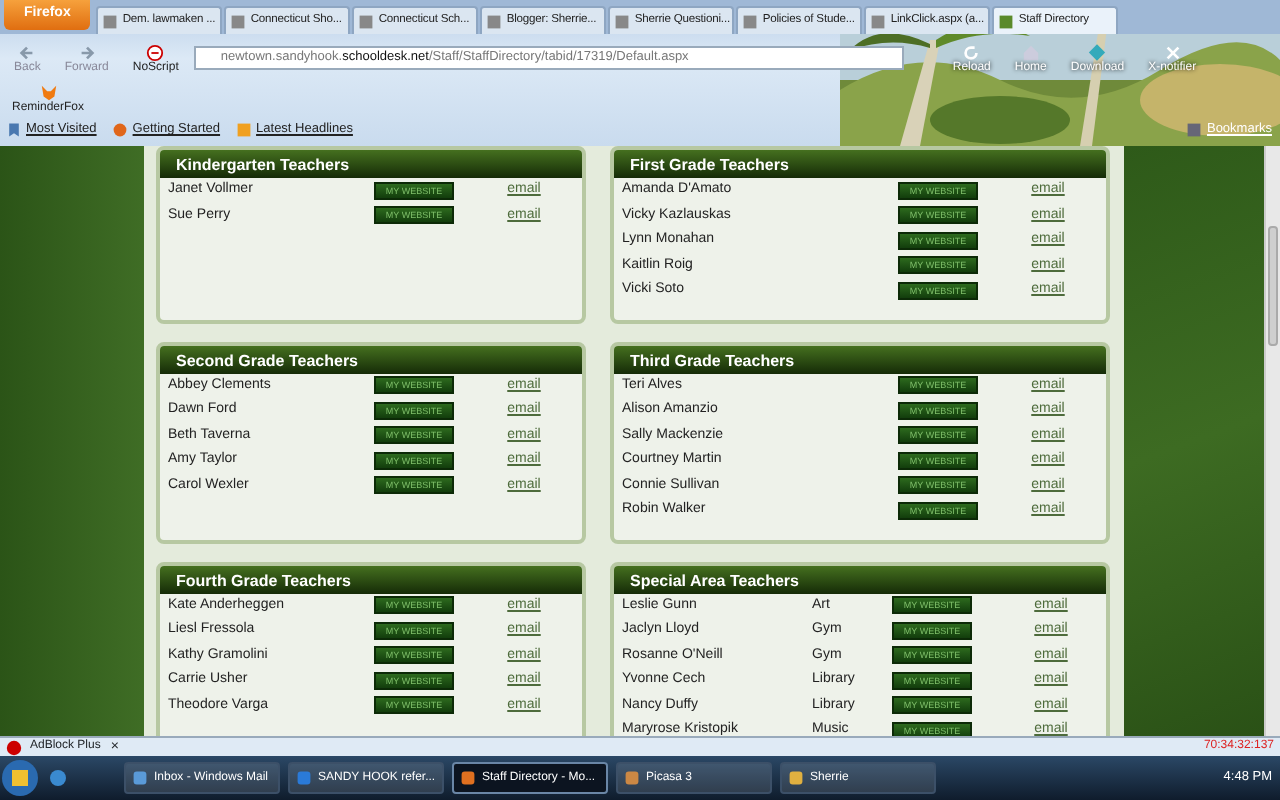 This screenshot has width=1280, height=800. I want to click on section-heading: Kindergarten Teachers, so click(371, 164).